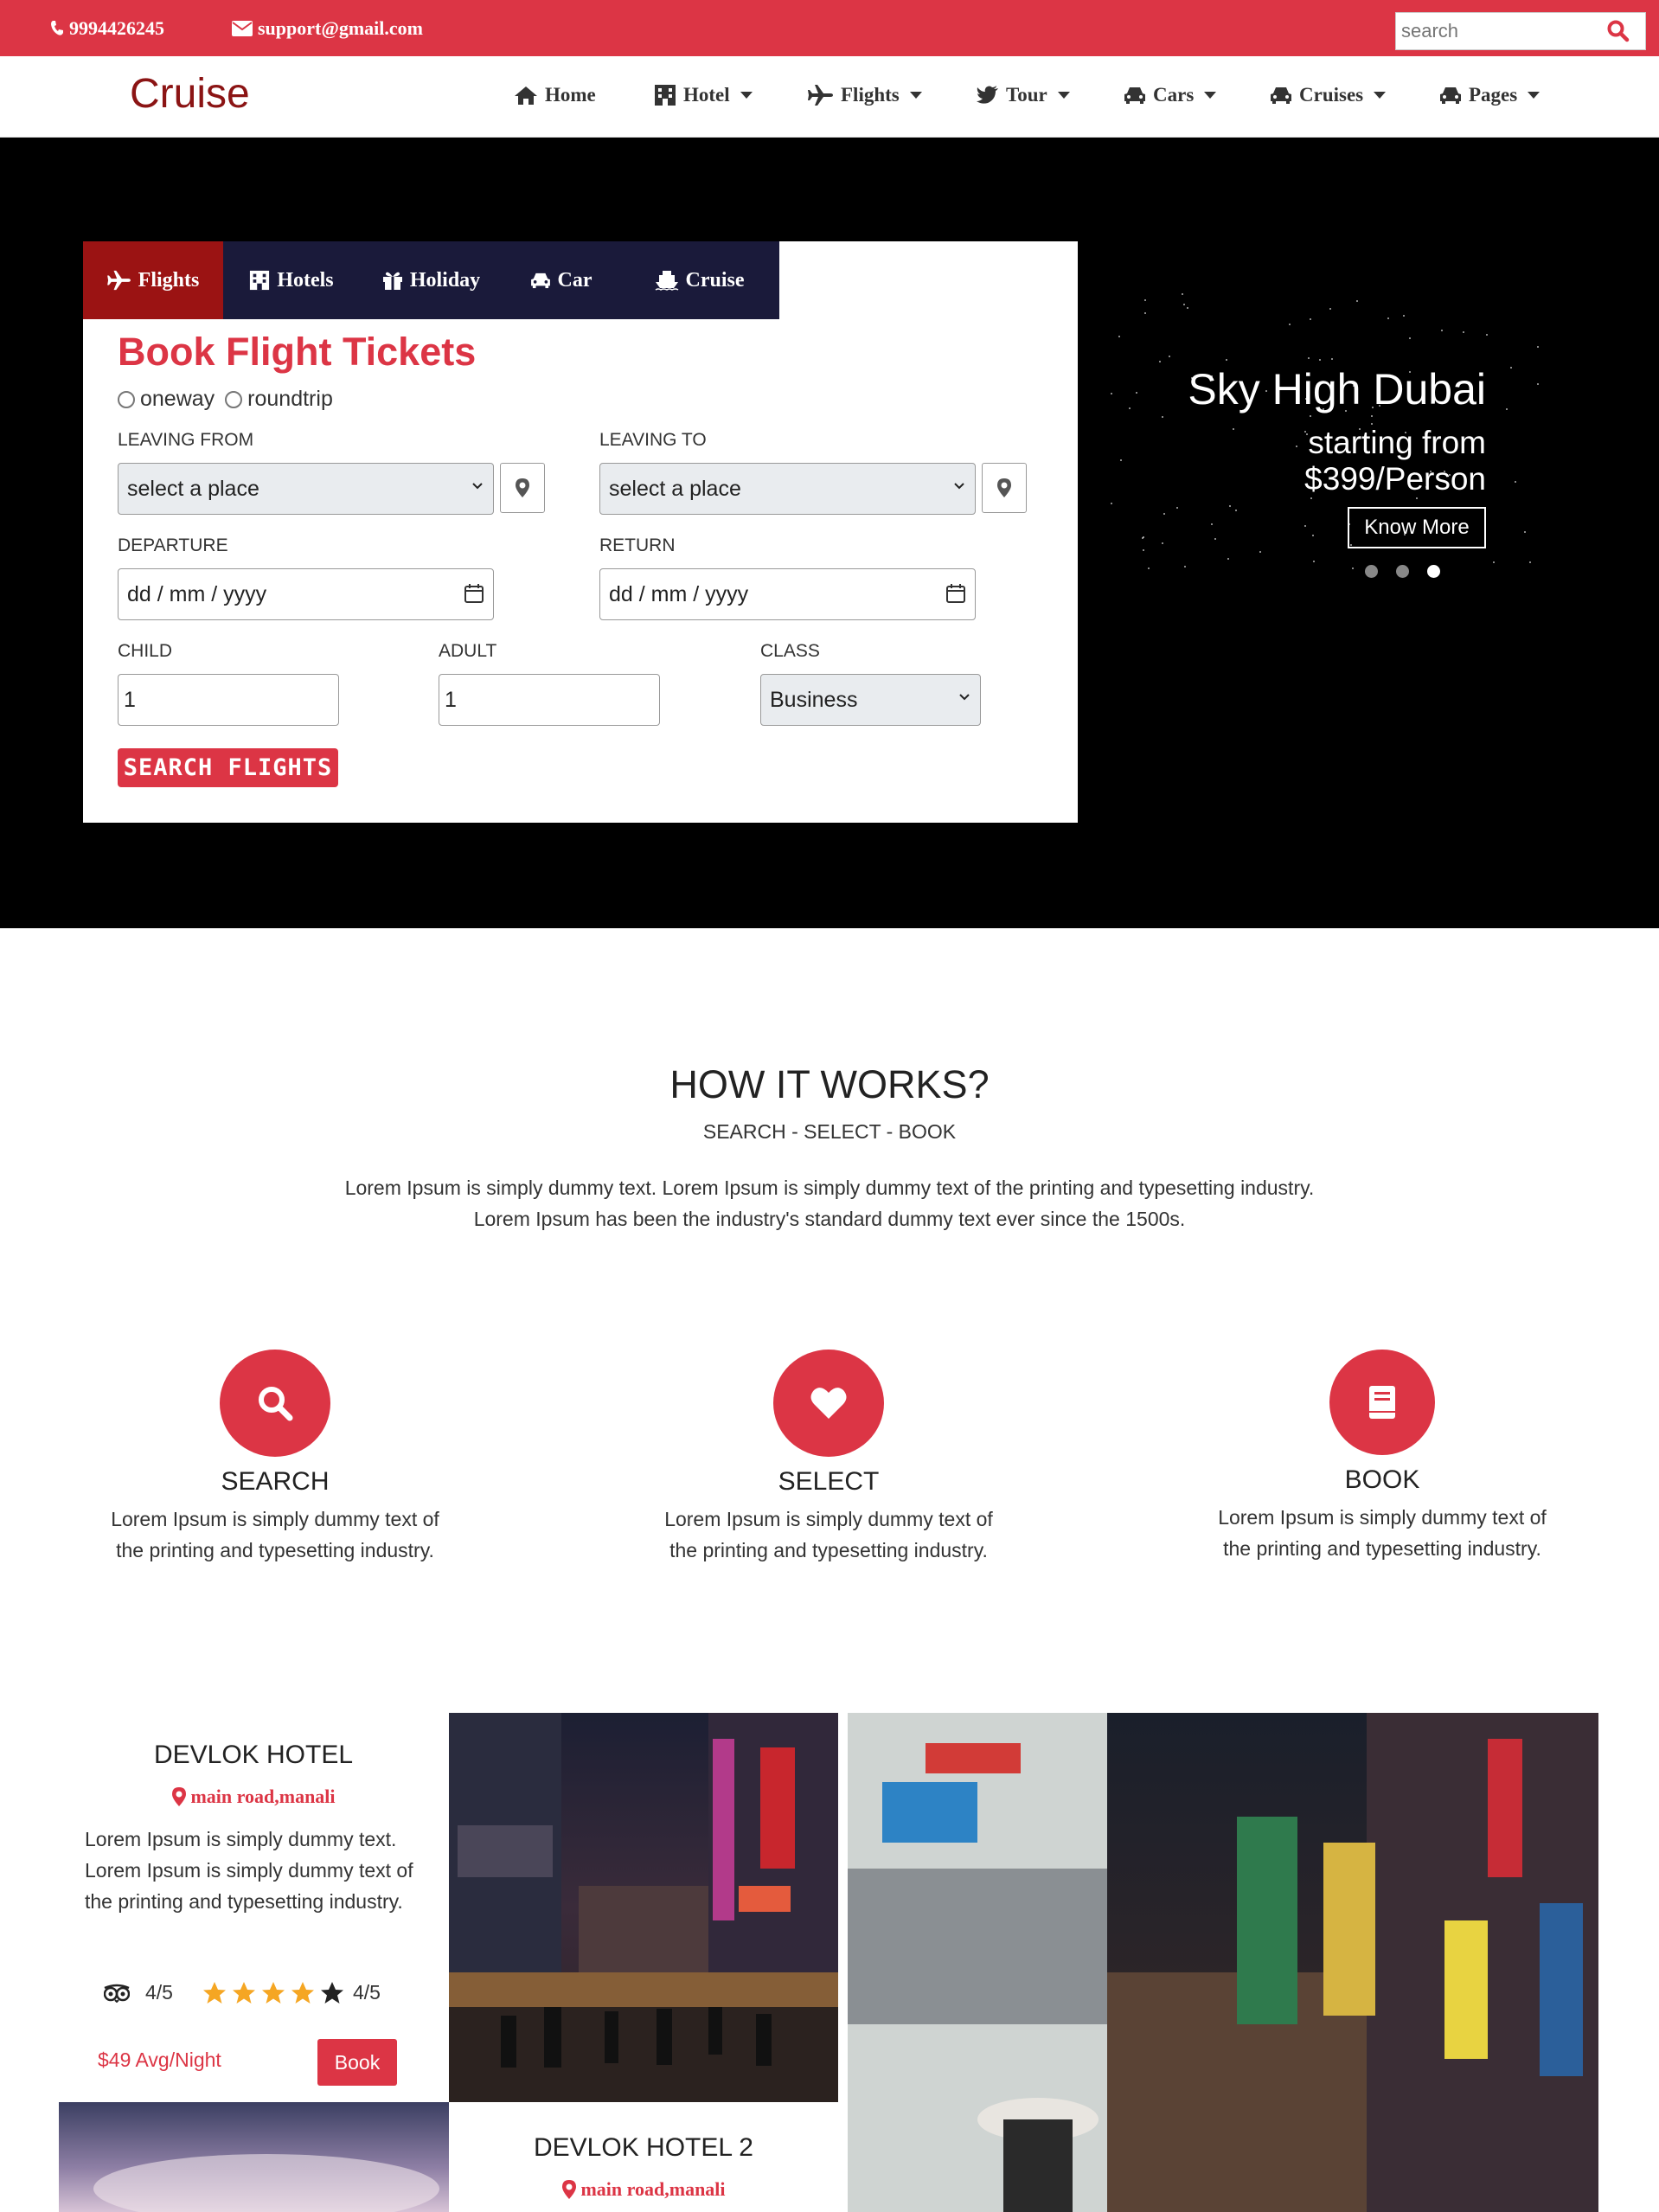  Describe the element at coordinates (117, 28) in the screenshot. I see `phone-number: 9994426245` at that location.